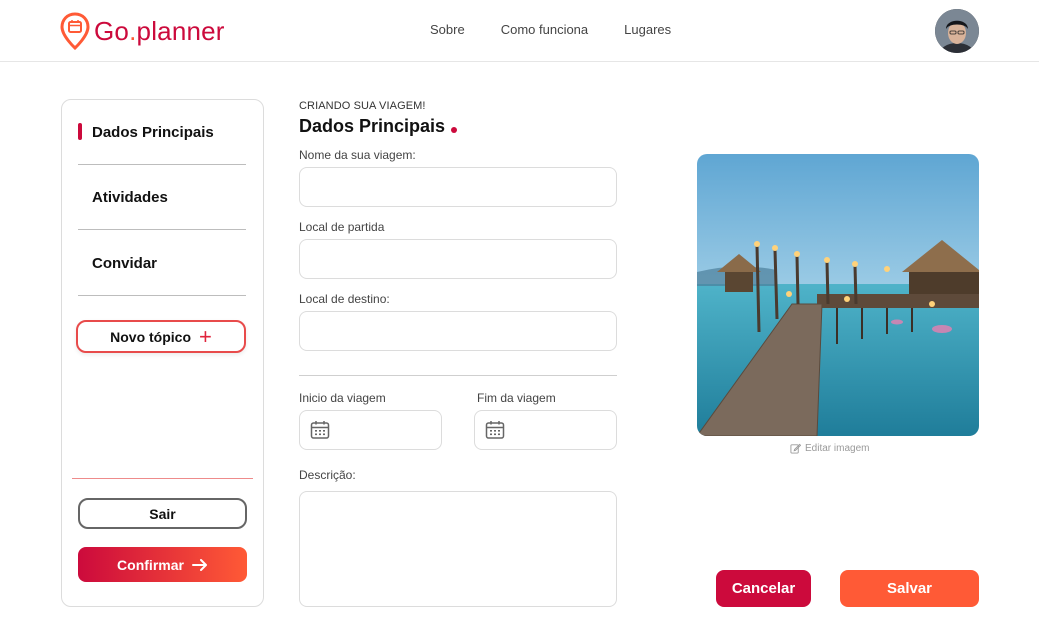  What do you see at coordinates (161, 336) in the screenshot?
I see `new-topic-button: Novo tópico +` at bounding box center [161, 336].